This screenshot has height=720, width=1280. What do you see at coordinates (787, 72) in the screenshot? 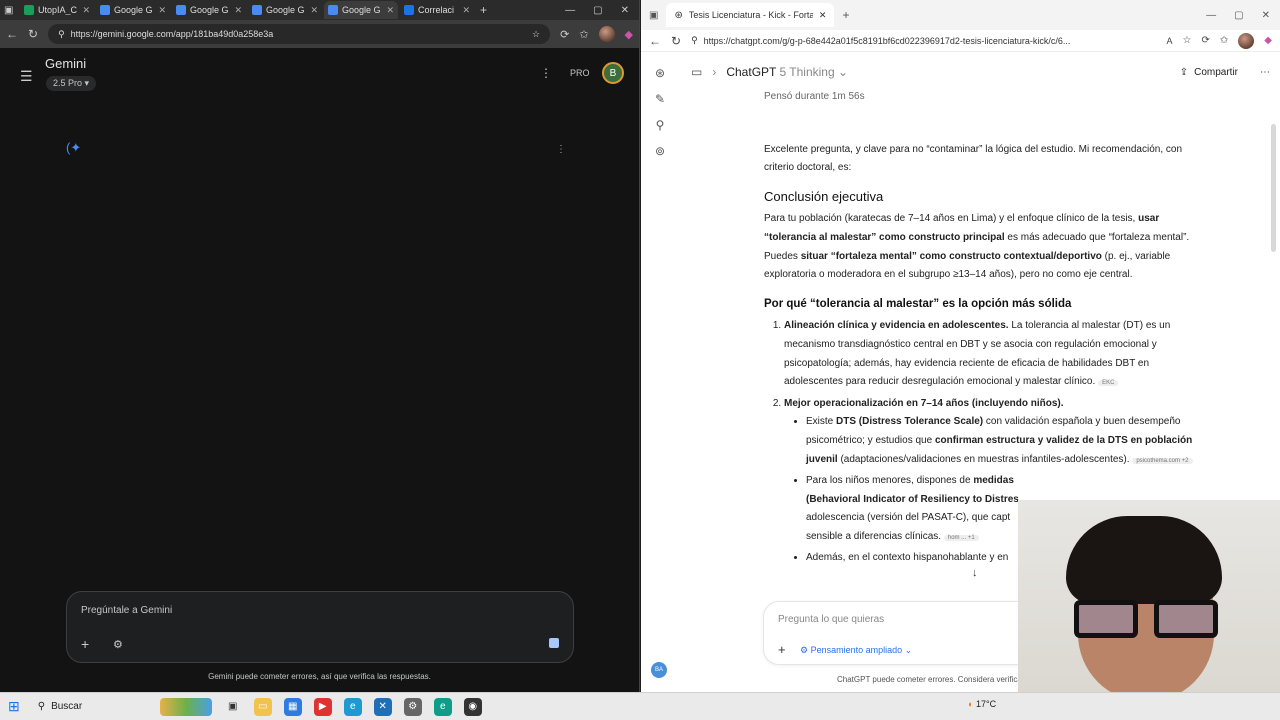
I see `model-selector: ChatGPT 5 Thinking ⌄` at bounding box center [787, 72].